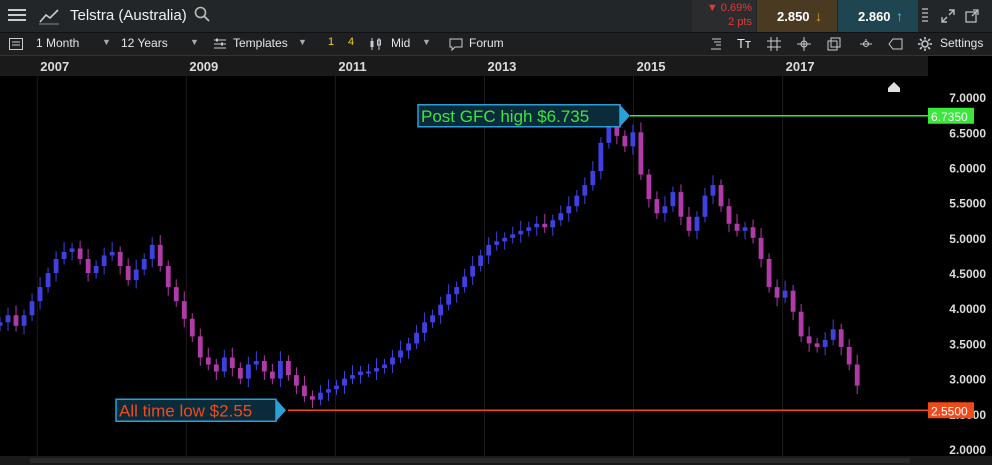 The height and width of the screenshot is (465, 992). I want to click on eraser-icon, so click(896, 44).